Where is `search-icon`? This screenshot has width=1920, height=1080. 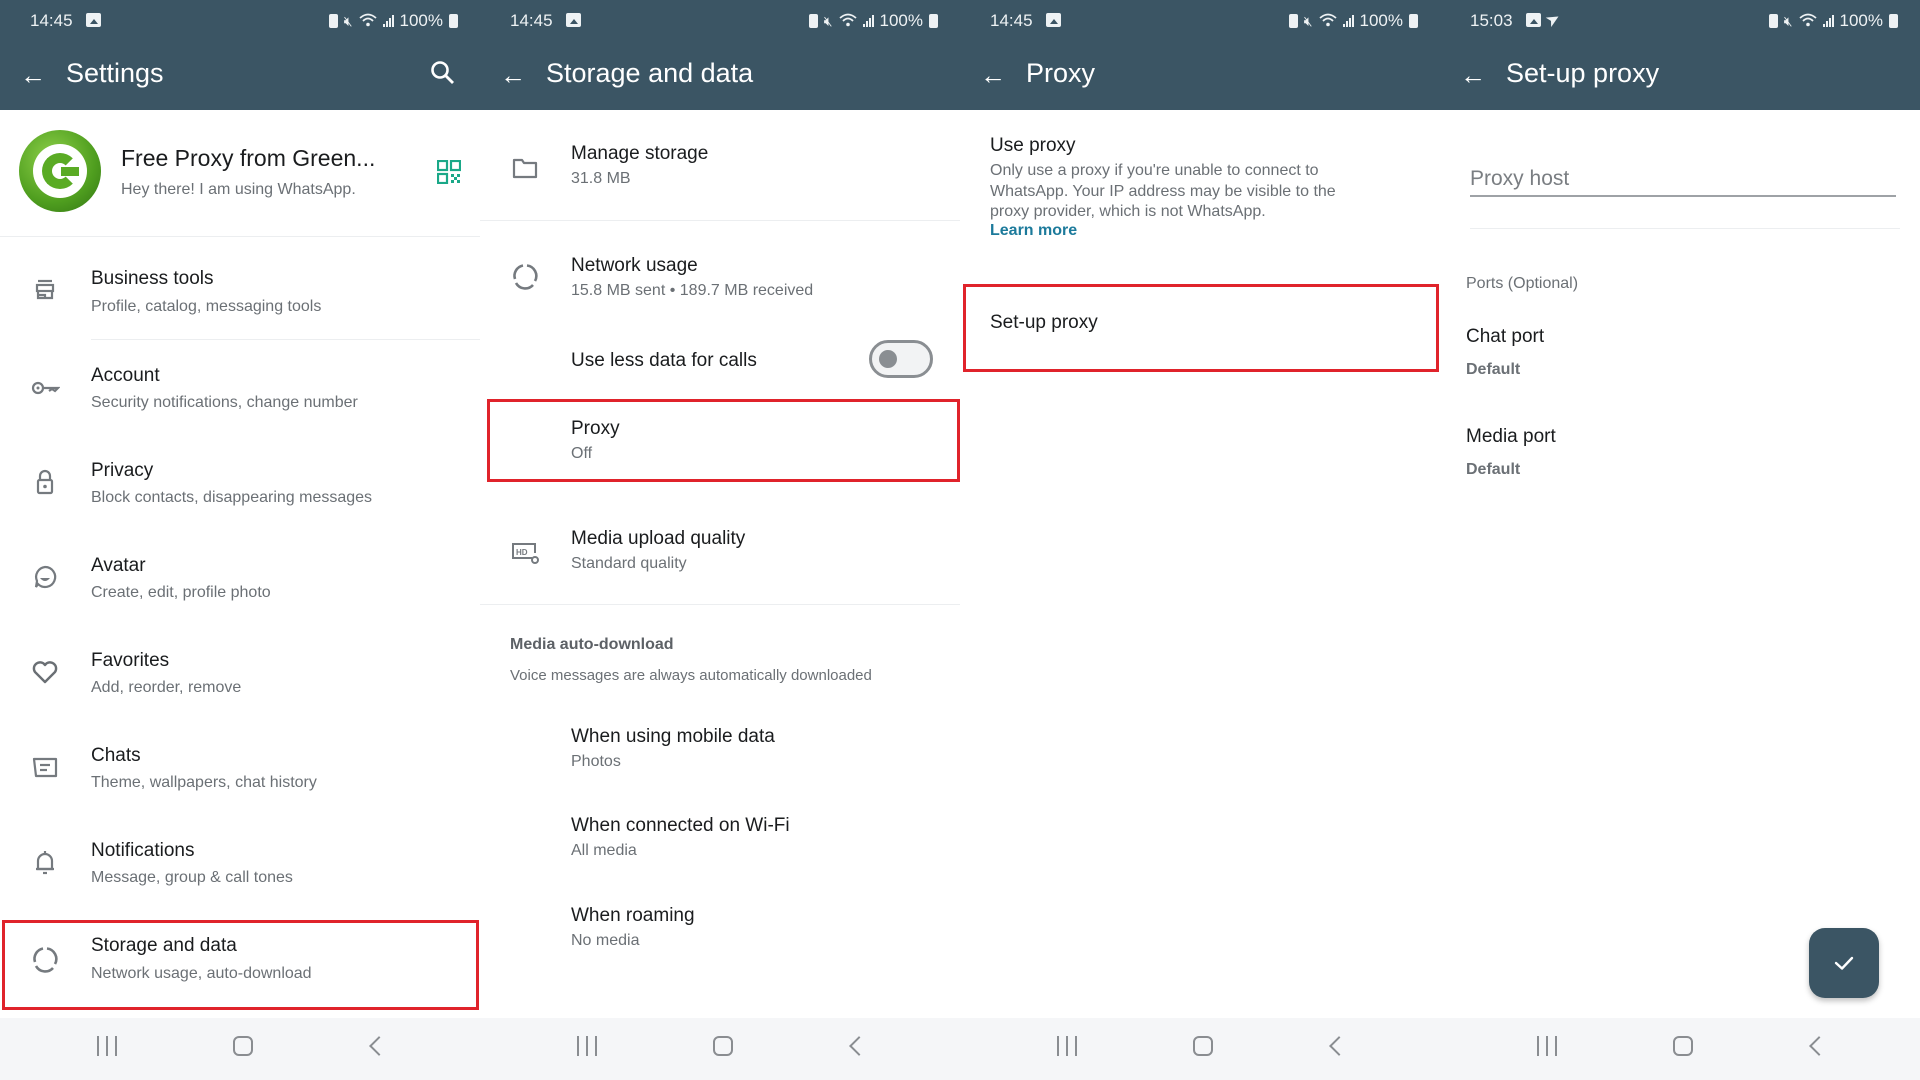 search-icon is located at coordinates (442, 72).